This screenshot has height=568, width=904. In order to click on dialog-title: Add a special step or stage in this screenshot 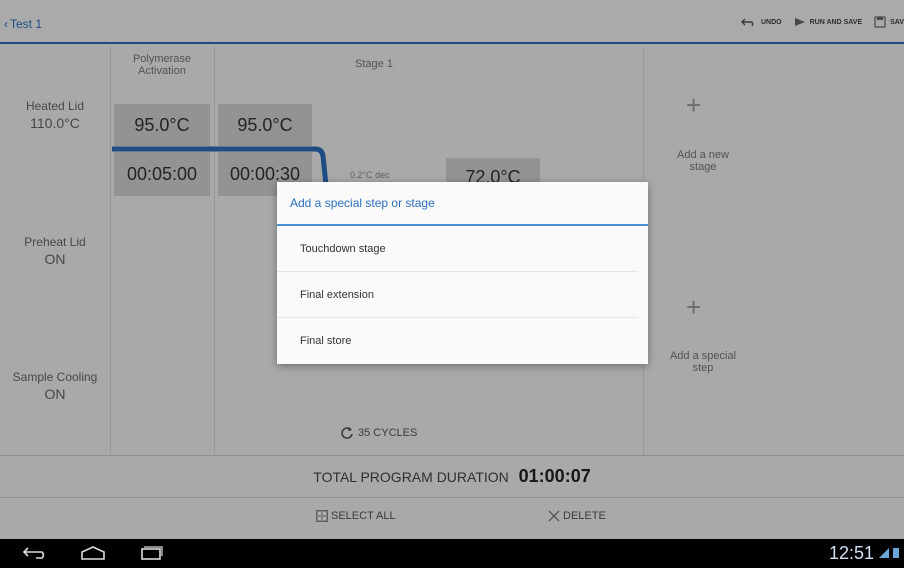, I will do `click(462, 204)`.